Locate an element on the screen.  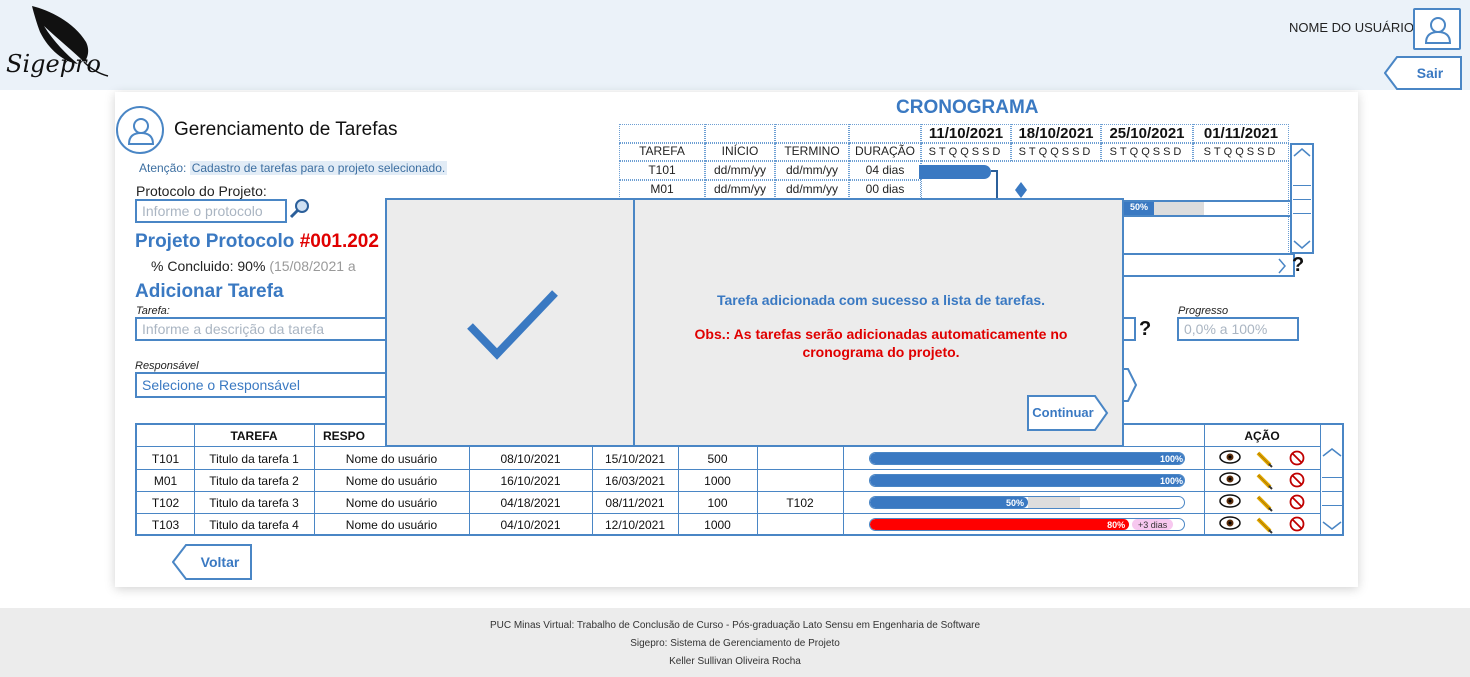
page-title: Gerenciamento de Tarefas is located at coordinates (286, 129).